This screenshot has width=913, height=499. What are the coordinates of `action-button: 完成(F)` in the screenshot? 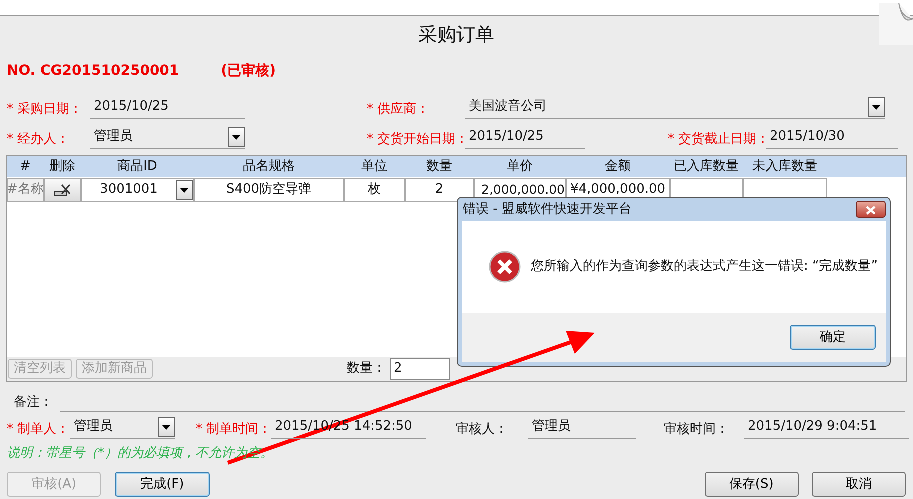 It's located at (162, 484).